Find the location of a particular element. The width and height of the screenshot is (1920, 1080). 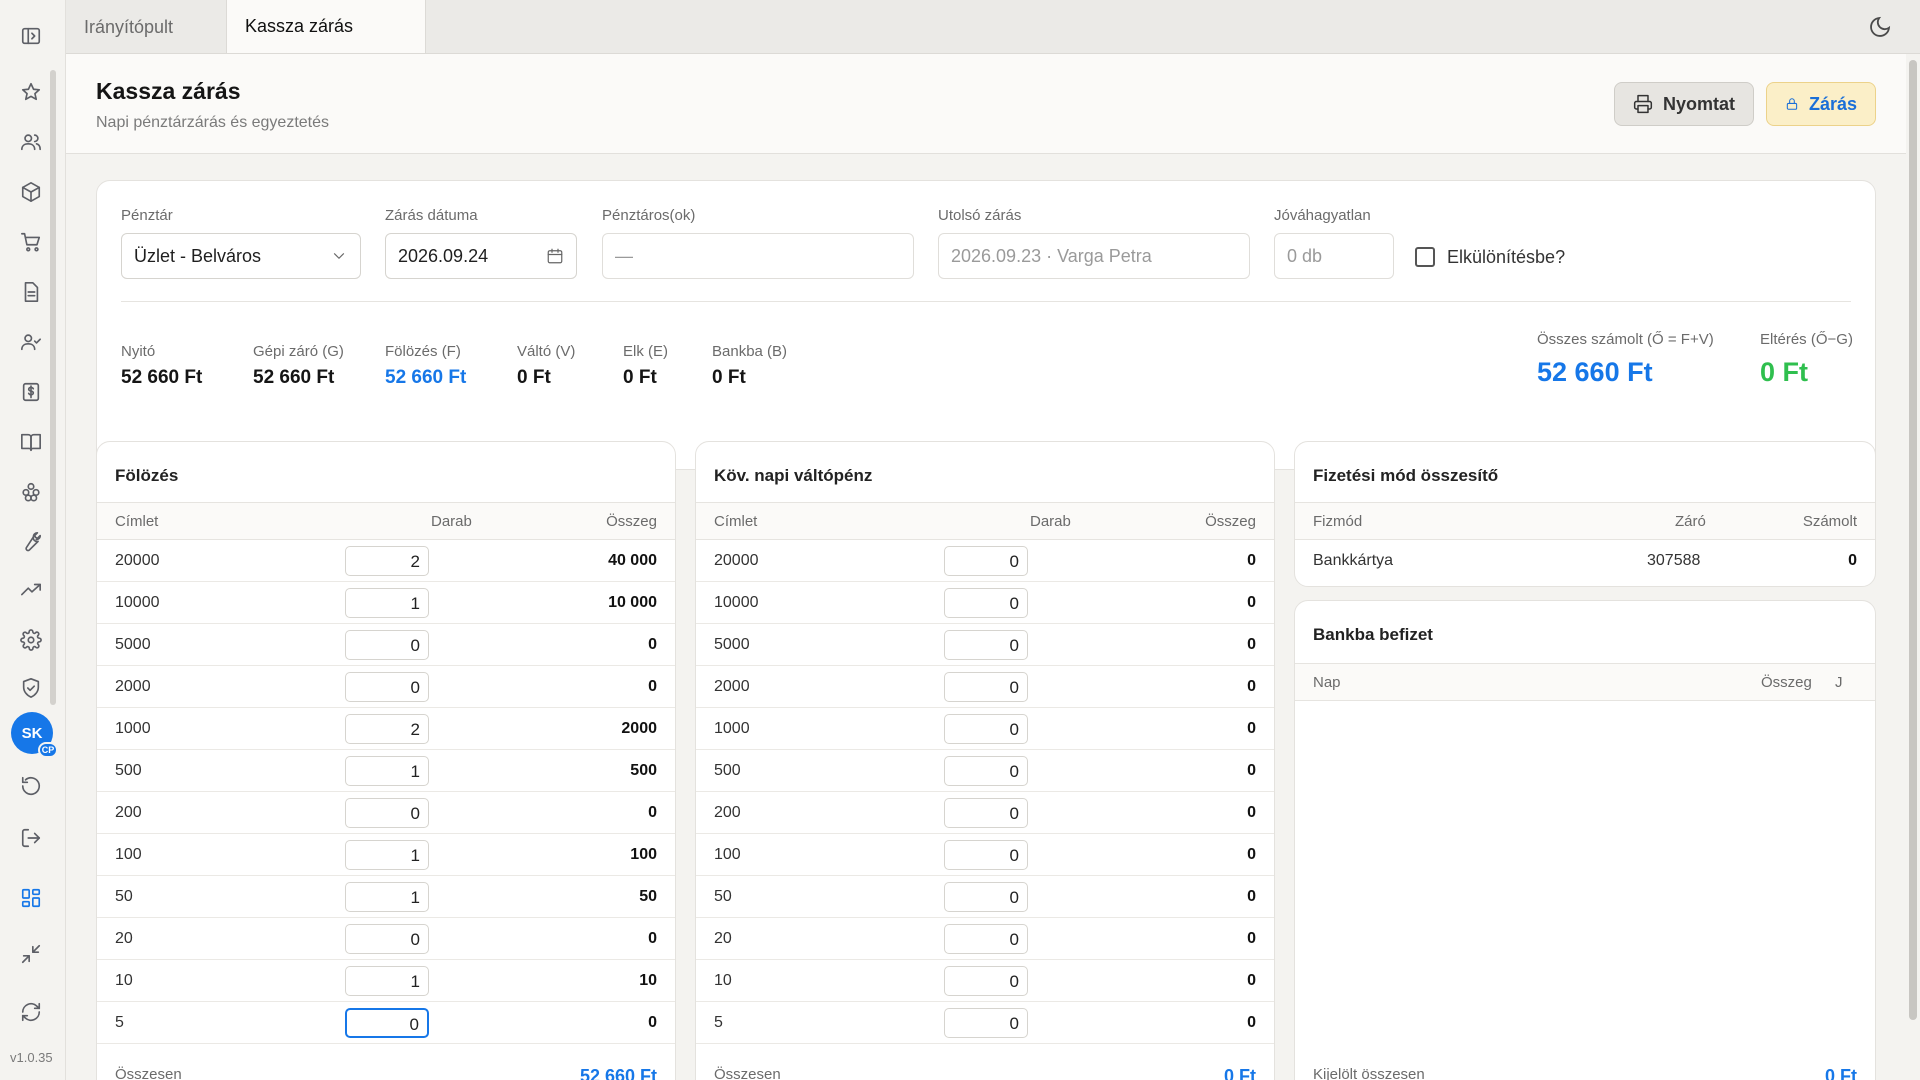

modules-icon is located at coordinates (31, 492).